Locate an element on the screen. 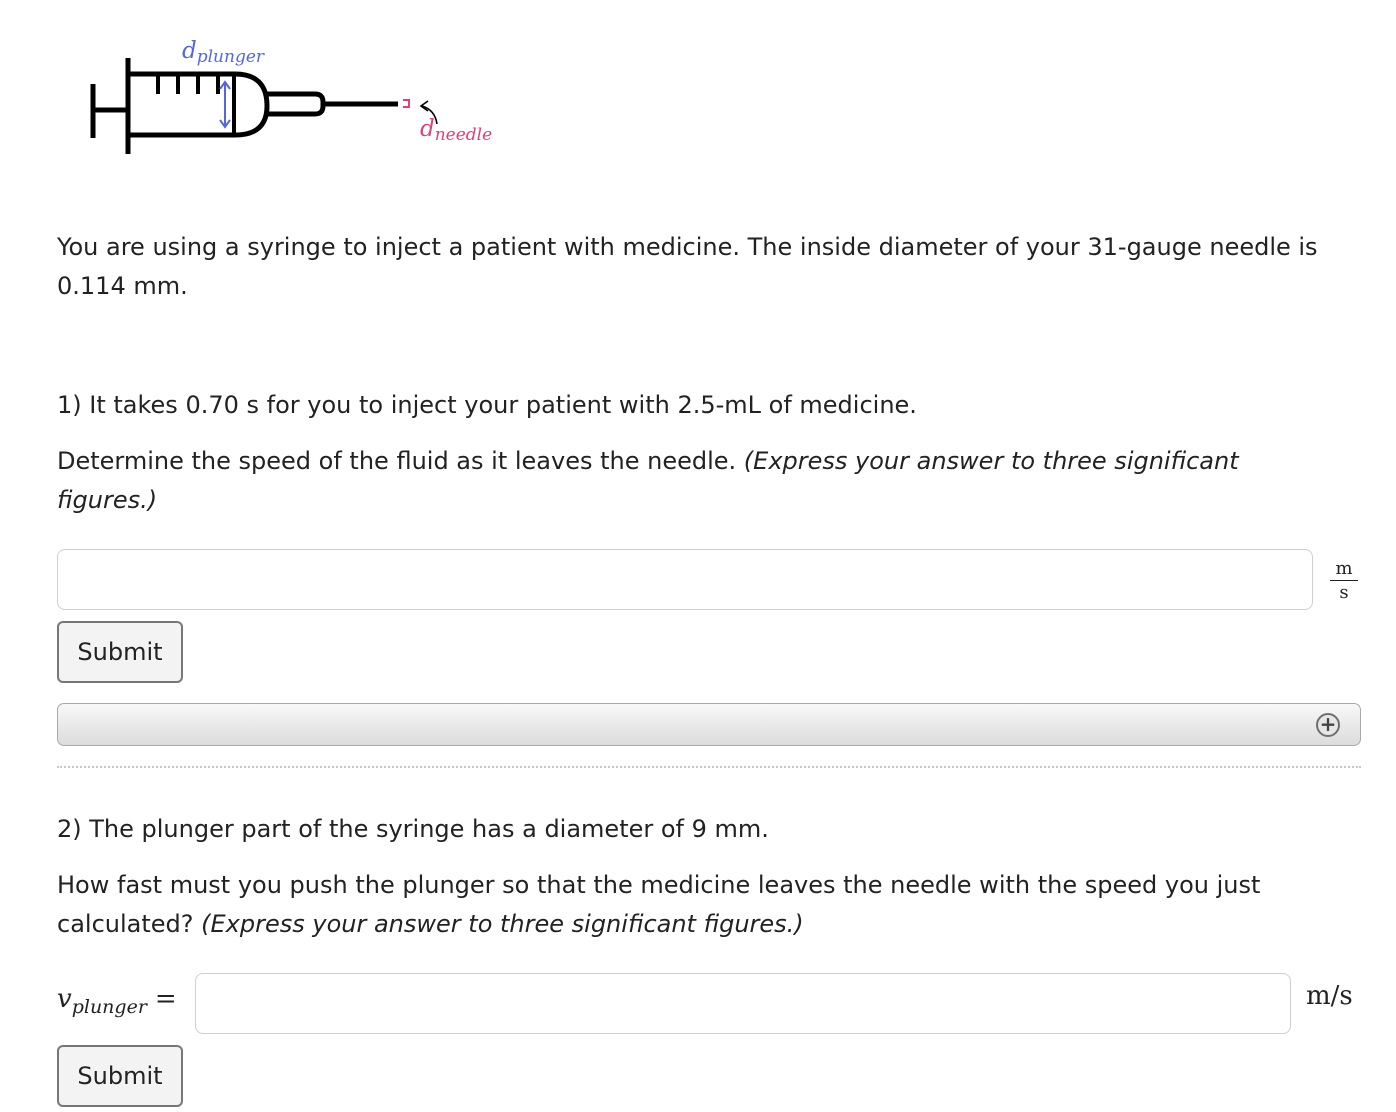 The width and height of the screenshot is (1396, 1112). question-2-answer-input is located at coordinates (743, 1003).